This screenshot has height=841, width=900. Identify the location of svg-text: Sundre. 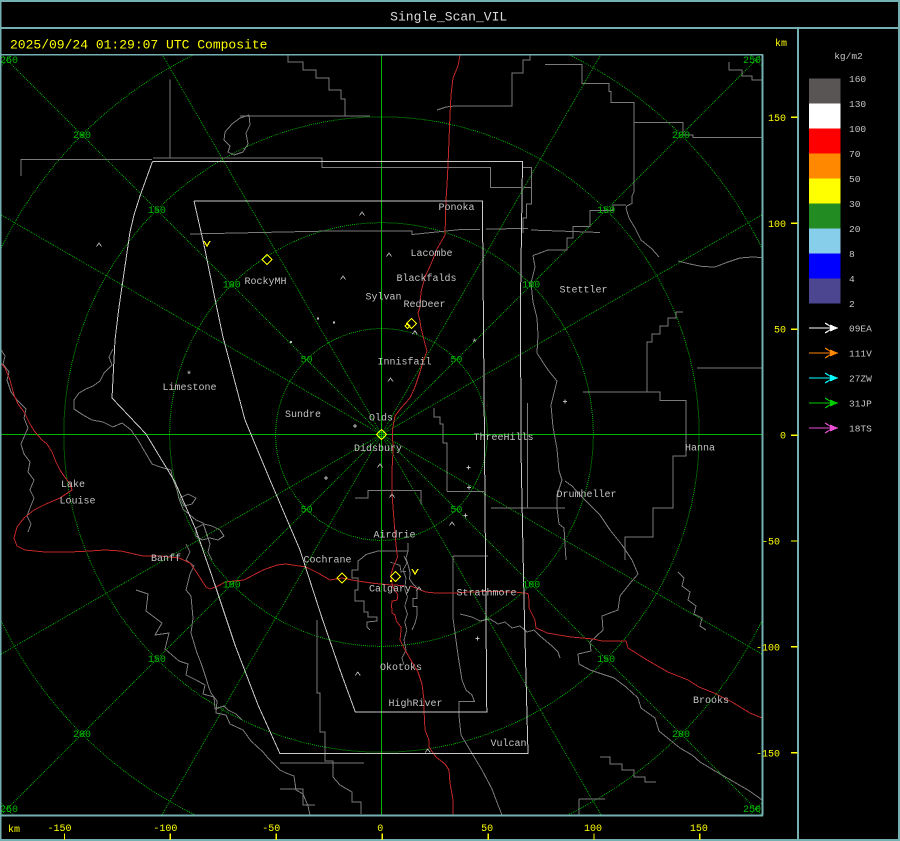
(303, 415).